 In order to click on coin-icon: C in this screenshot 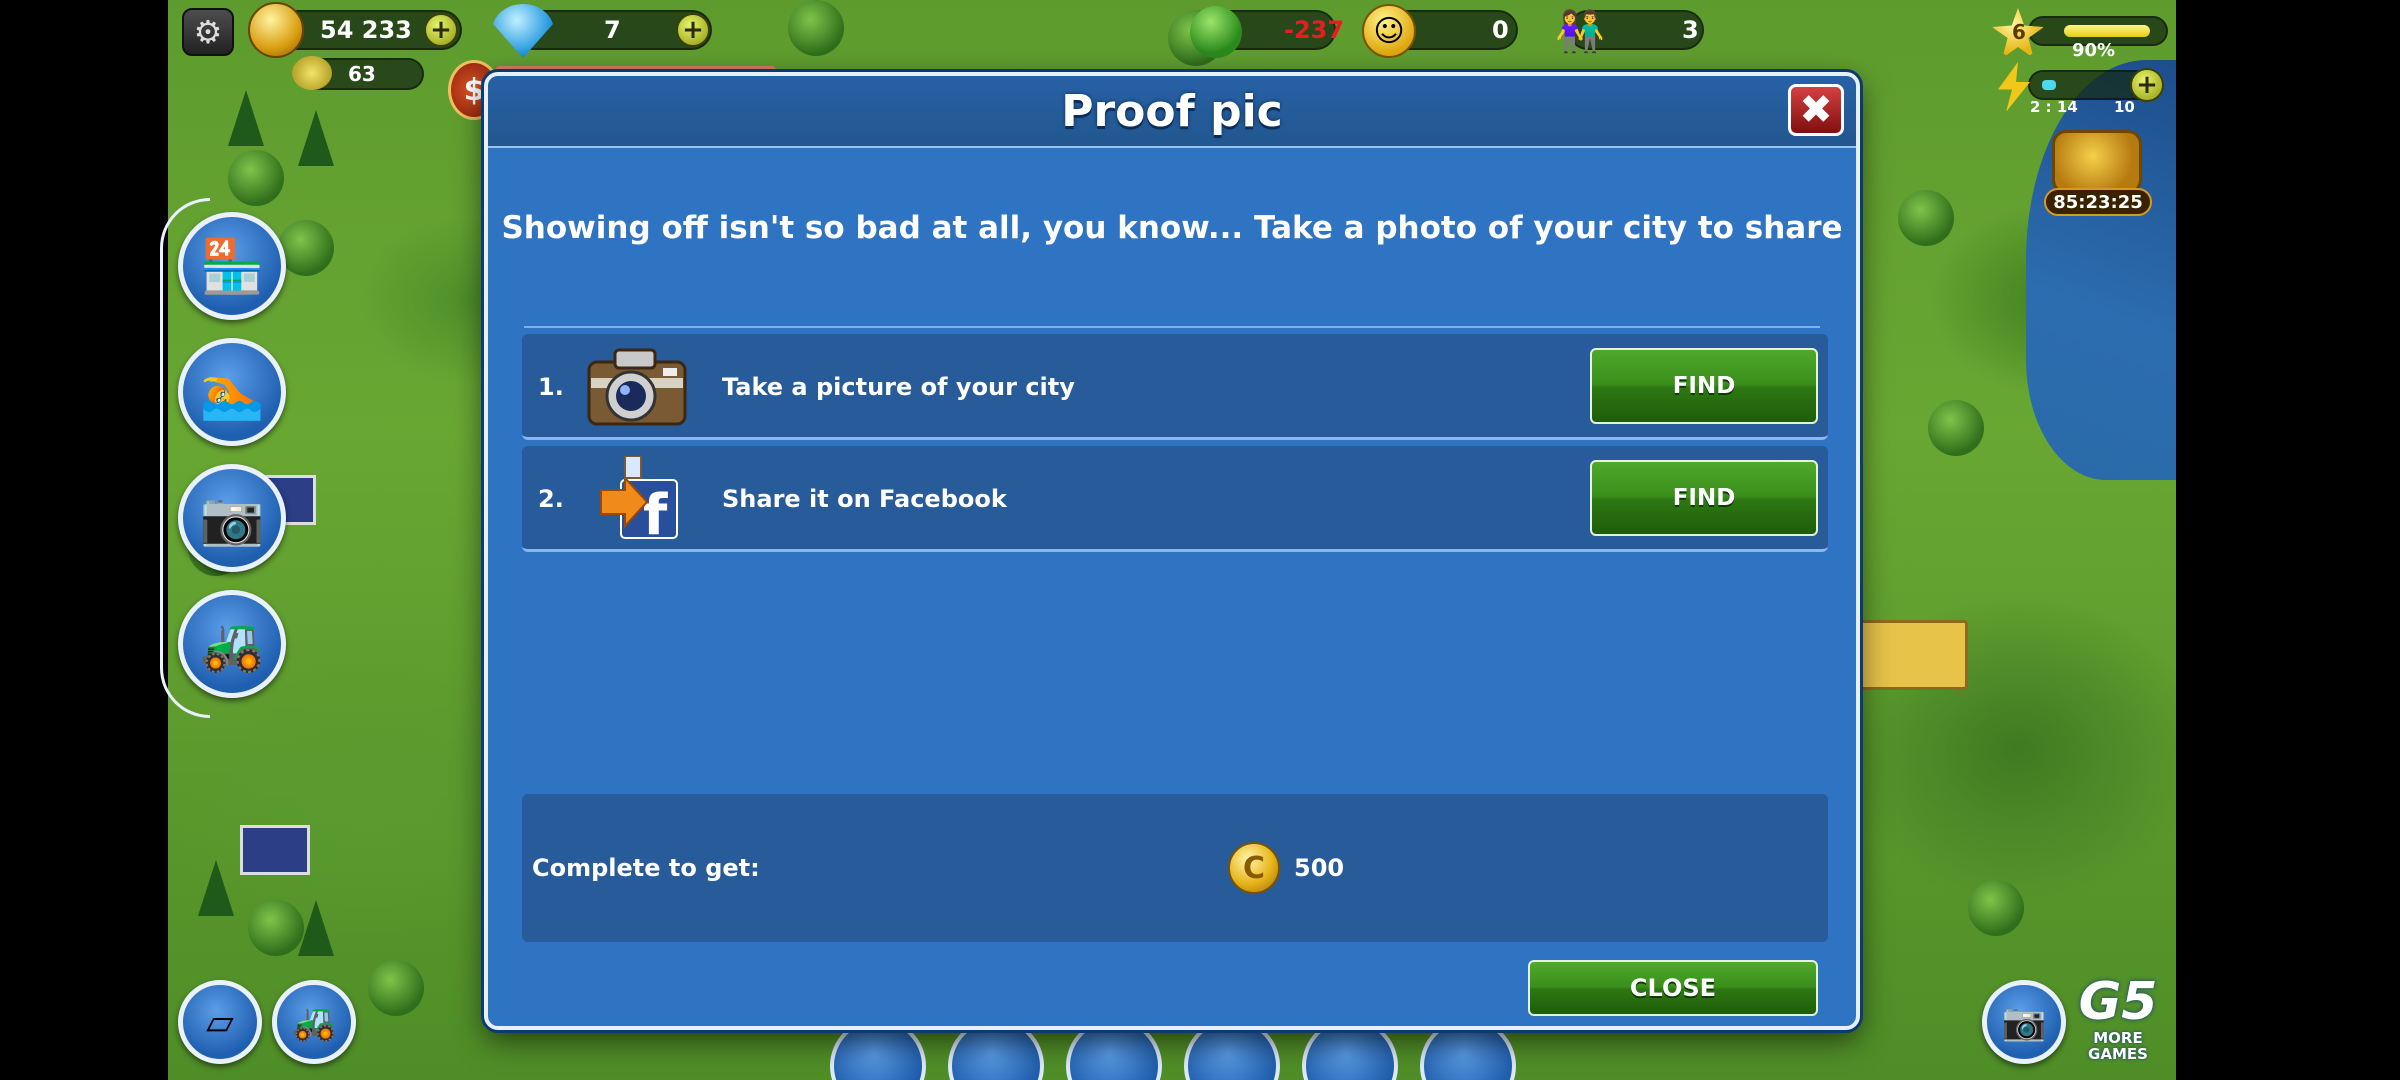, I will do `click(1254, 868)`.